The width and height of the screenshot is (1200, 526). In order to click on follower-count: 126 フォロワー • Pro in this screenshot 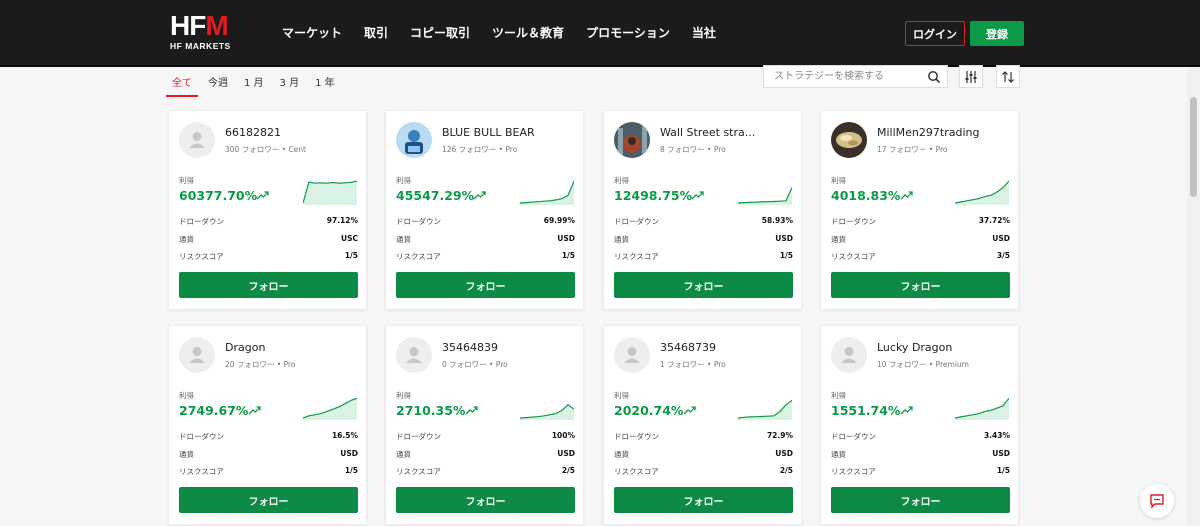, I will do `click(480, 149)`.